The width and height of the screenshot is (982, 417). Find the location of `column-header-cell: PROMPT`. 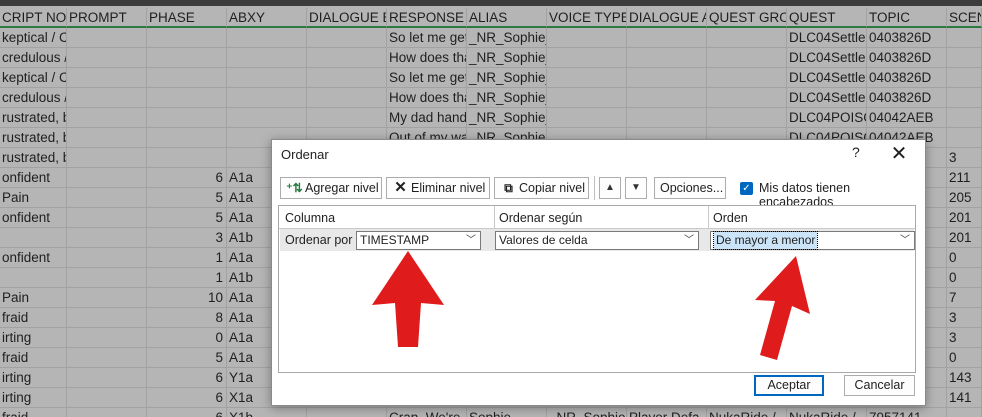

column-header-cell: PROMPT is located at coordinates (107, 18).